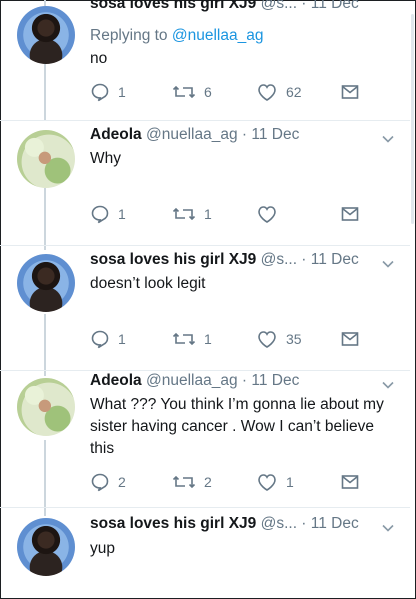 Image resolution: width=416 pixels, height=599 pixels. Describe the element at coordinates (102, 548) in the screenshot. I see `tweet-text: yup` at that location.